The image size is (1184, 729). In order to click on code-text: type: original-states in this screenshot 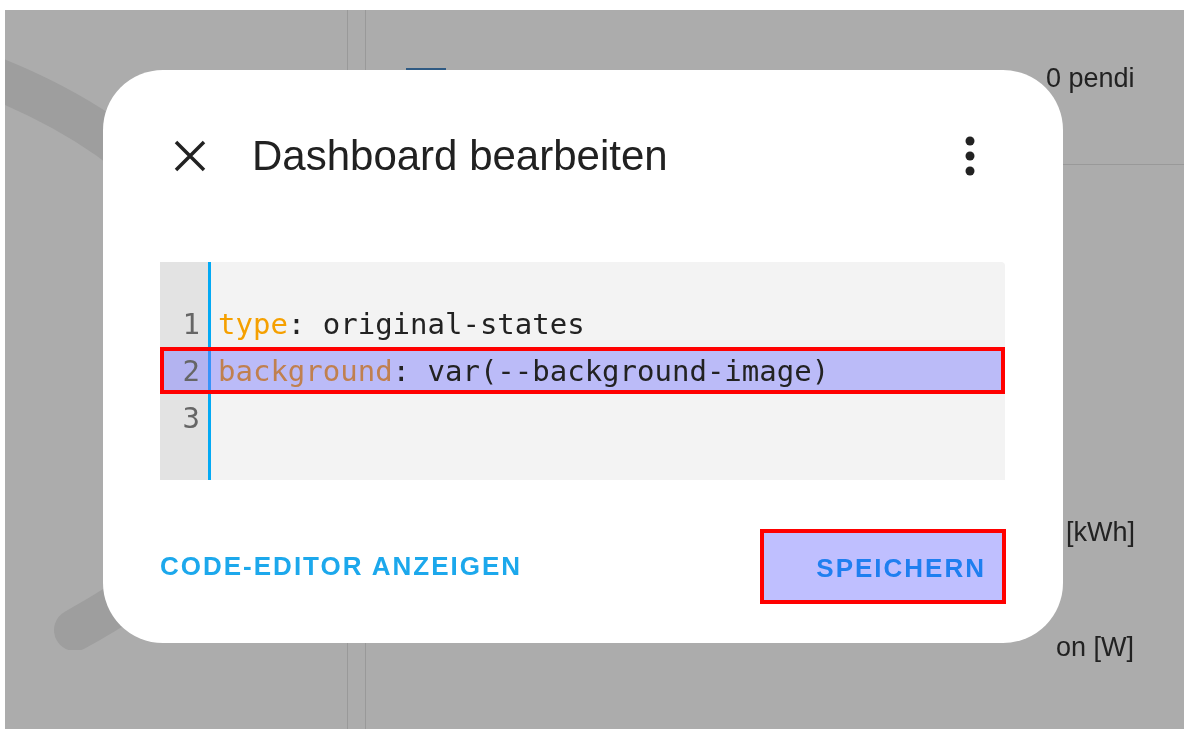, I will do `click(401, 323)`.